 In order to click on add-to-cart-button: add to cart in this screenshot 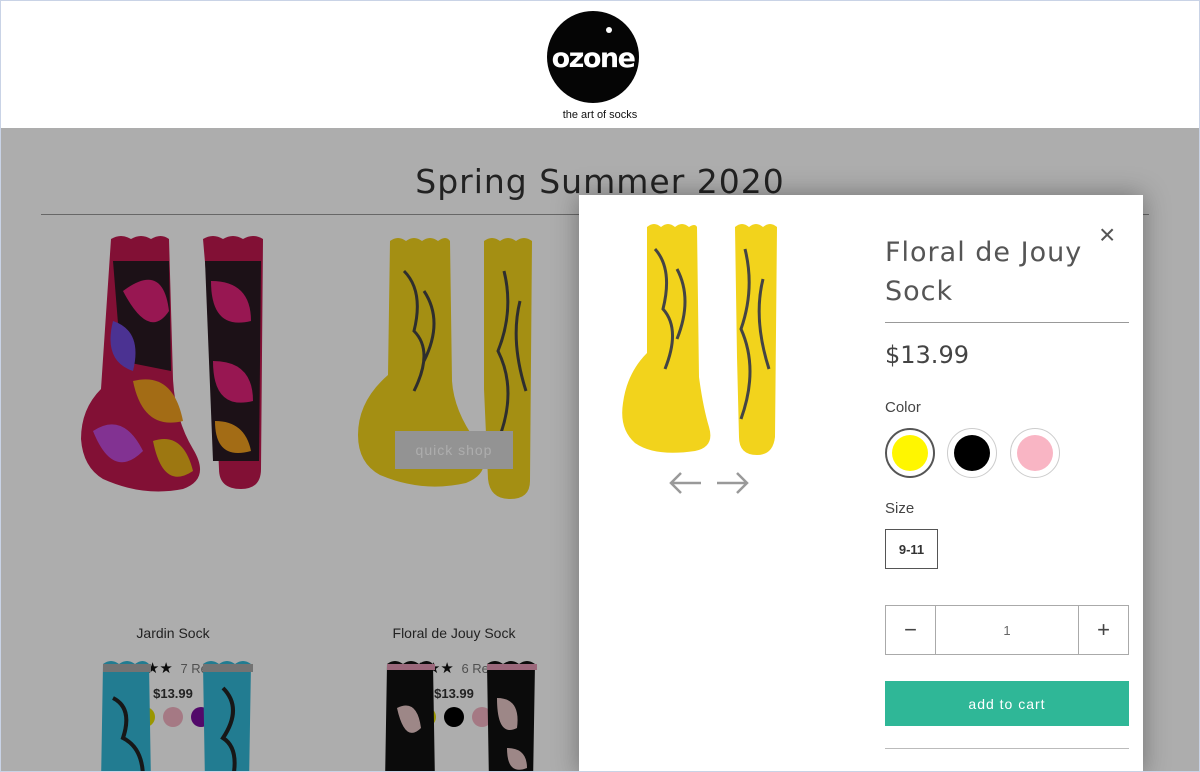, I will do `click(1007, 703)`.